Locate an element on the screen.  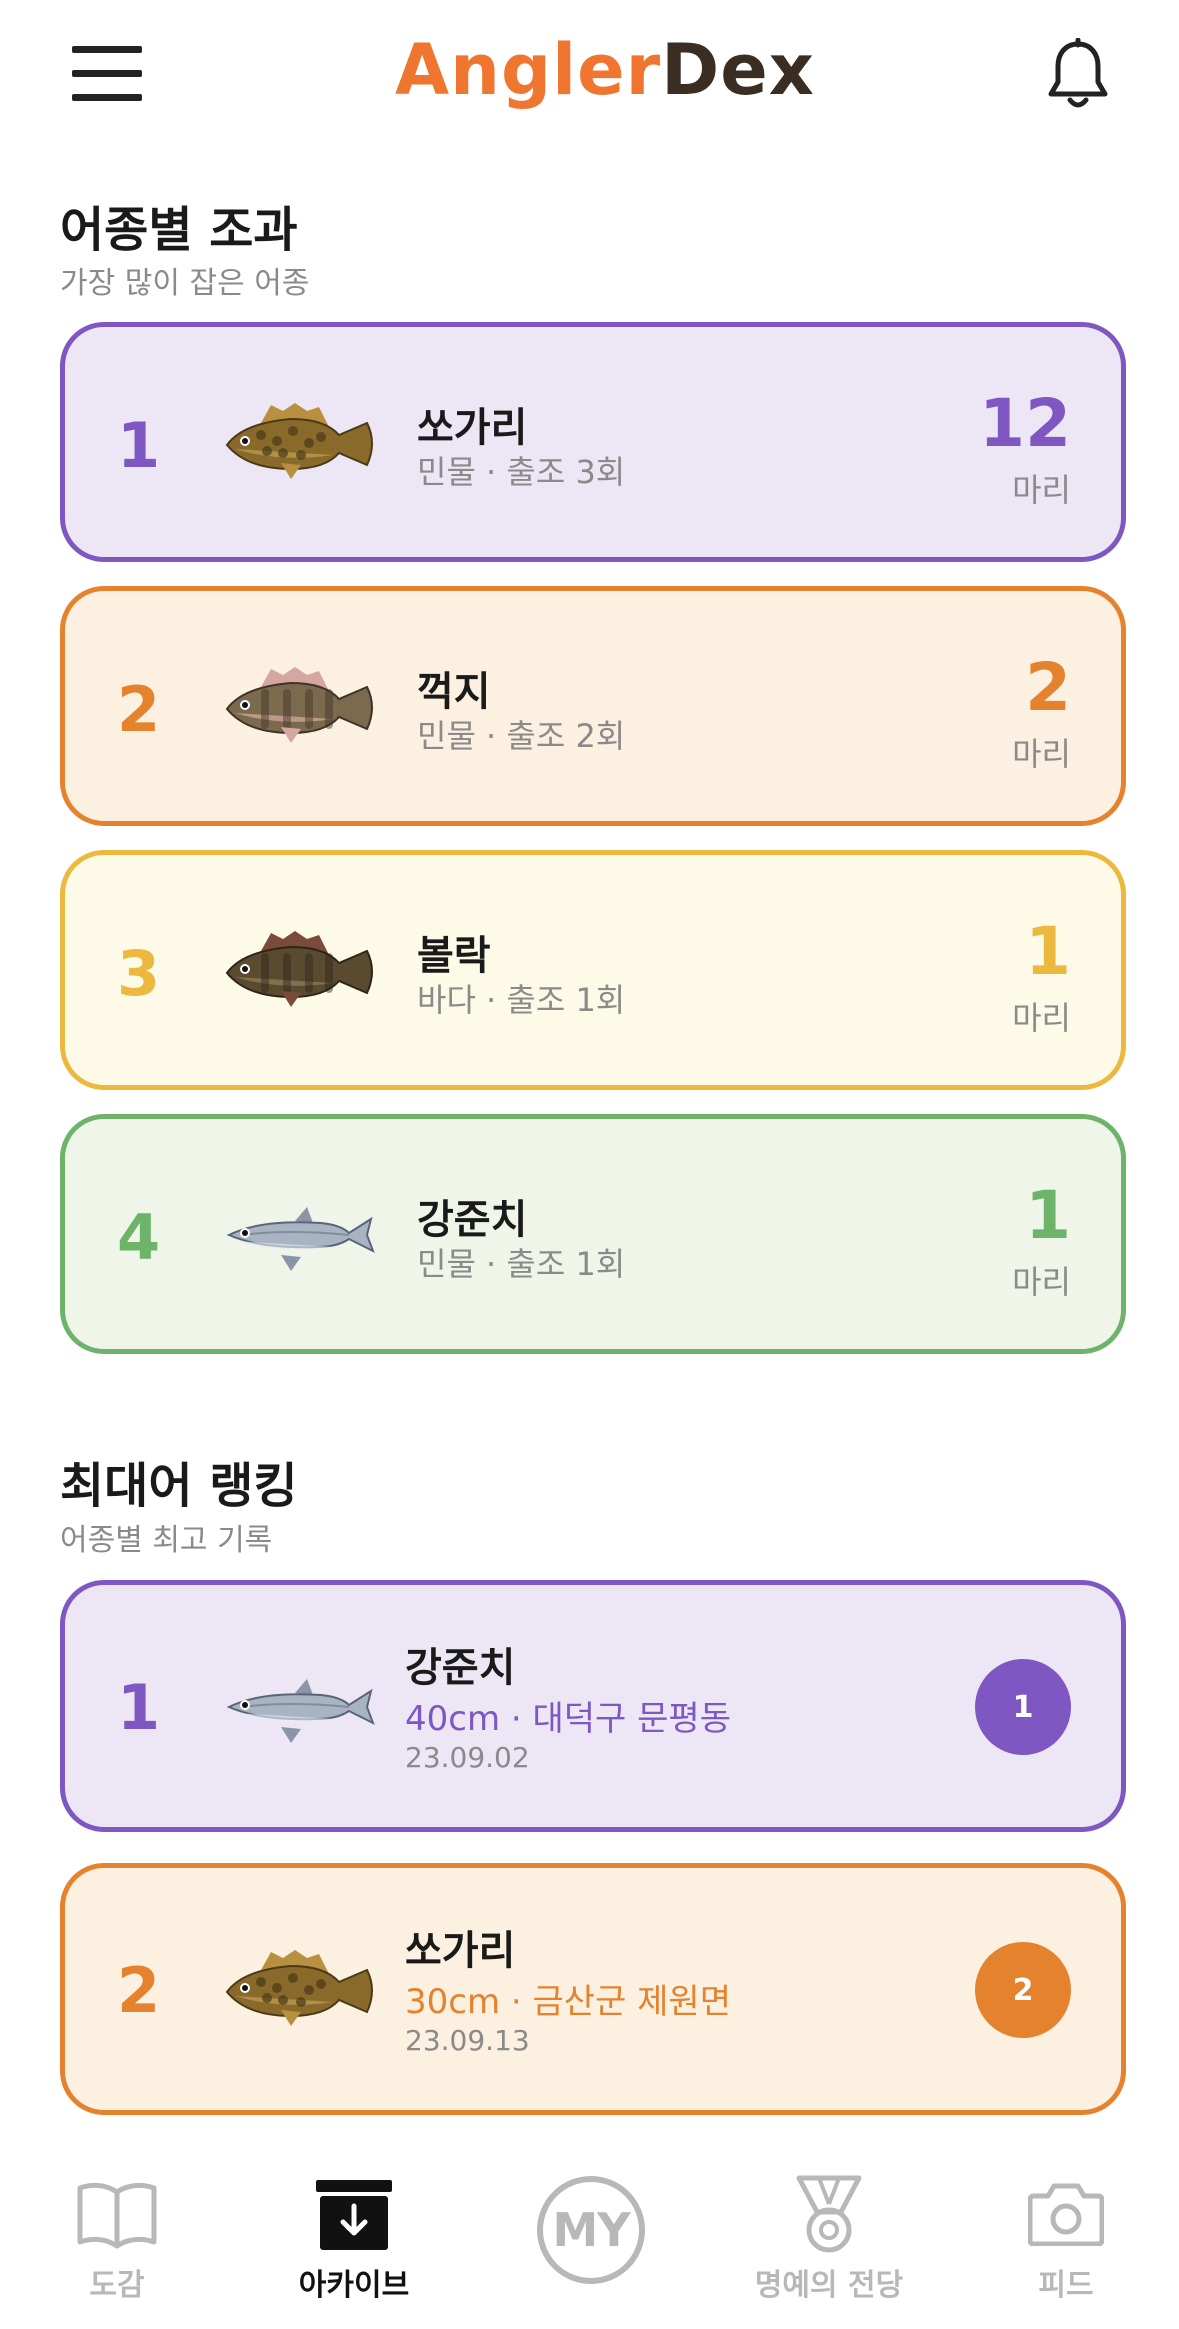
catch-count: 12 is located at coordinates (1025, 423).